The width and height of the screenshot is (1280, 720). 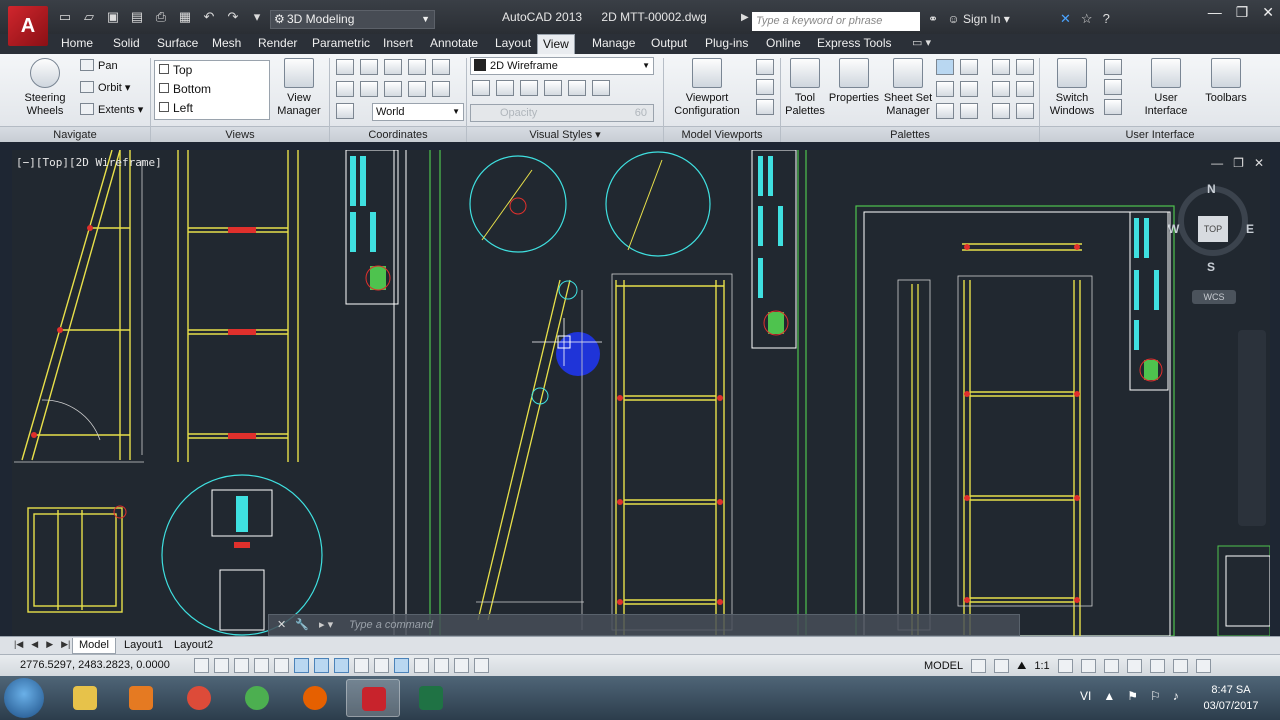 What do you see at coordinates (185, 17) in the screenshot?
I see `print-icon: ▦` at bounding box center [185, 17].